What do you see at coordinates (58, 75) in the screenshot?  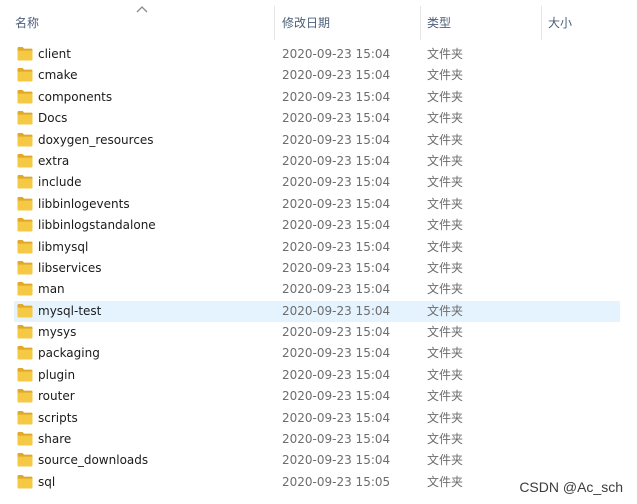 I see `file-name: cmake` at bounding box center [58, 75].